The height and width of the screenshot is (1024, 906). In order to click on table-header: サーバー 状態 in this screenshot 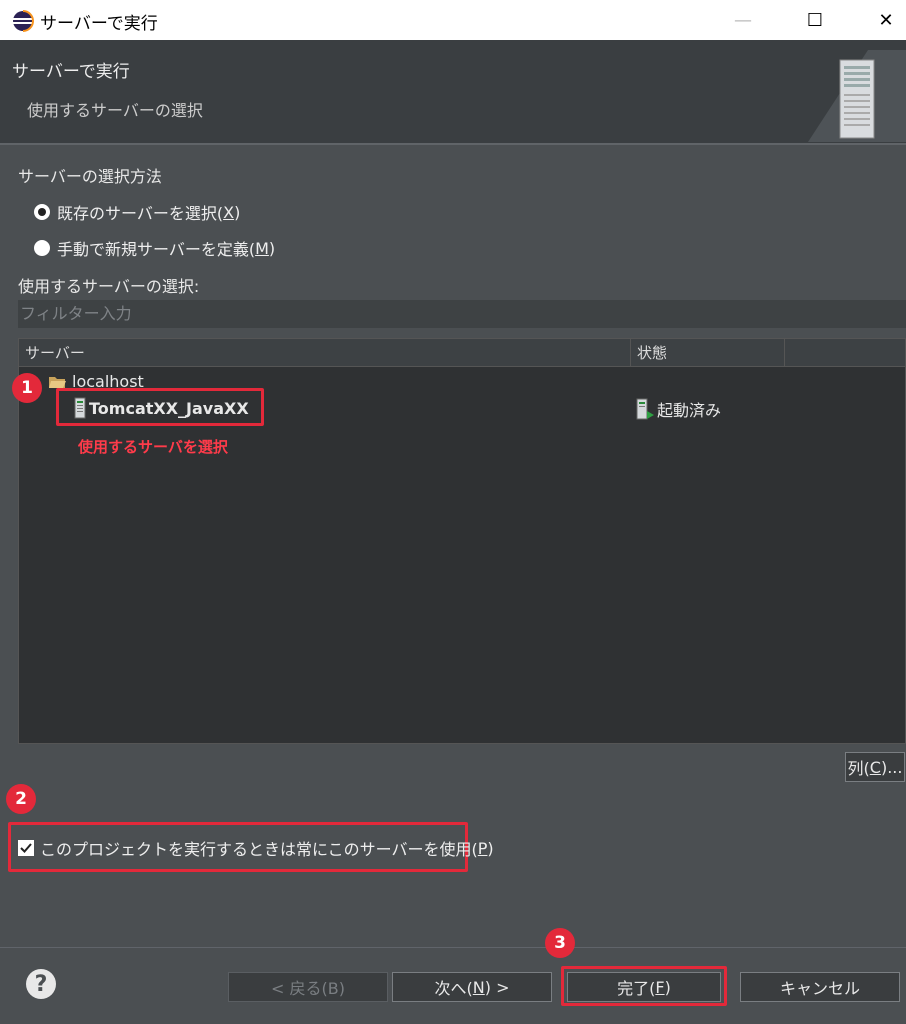, I will do `click(462, 353)`.